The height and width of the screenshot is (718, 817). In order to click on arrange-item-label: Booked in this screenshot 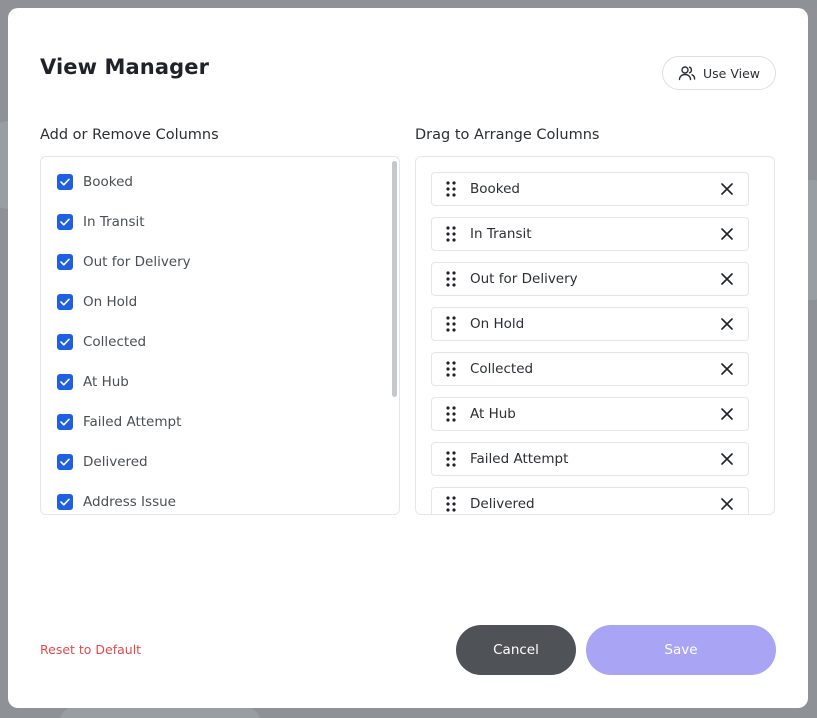, I will do `click(495, 189)`.